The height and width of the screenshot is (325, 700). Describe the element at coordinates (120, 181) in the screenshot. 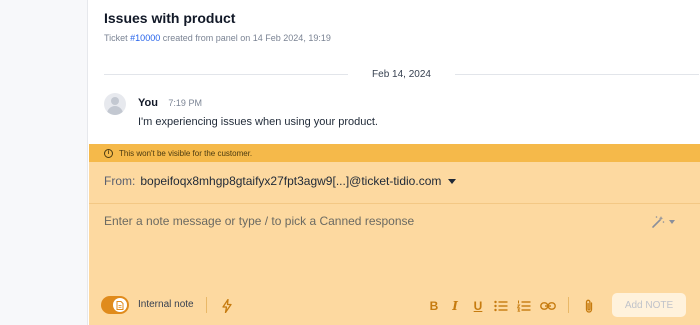

I see `from-label: From:` at that location.